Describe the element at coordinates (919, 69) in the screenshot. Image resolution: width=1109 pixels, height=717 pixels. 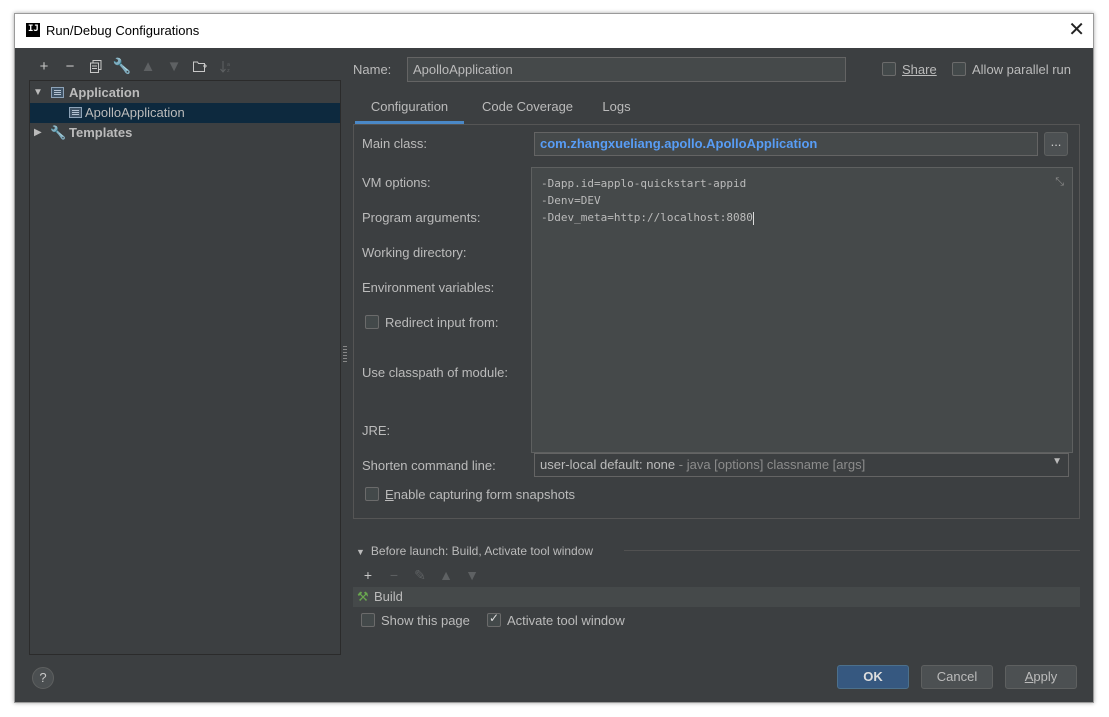
I see `share-label: Share` at that location.